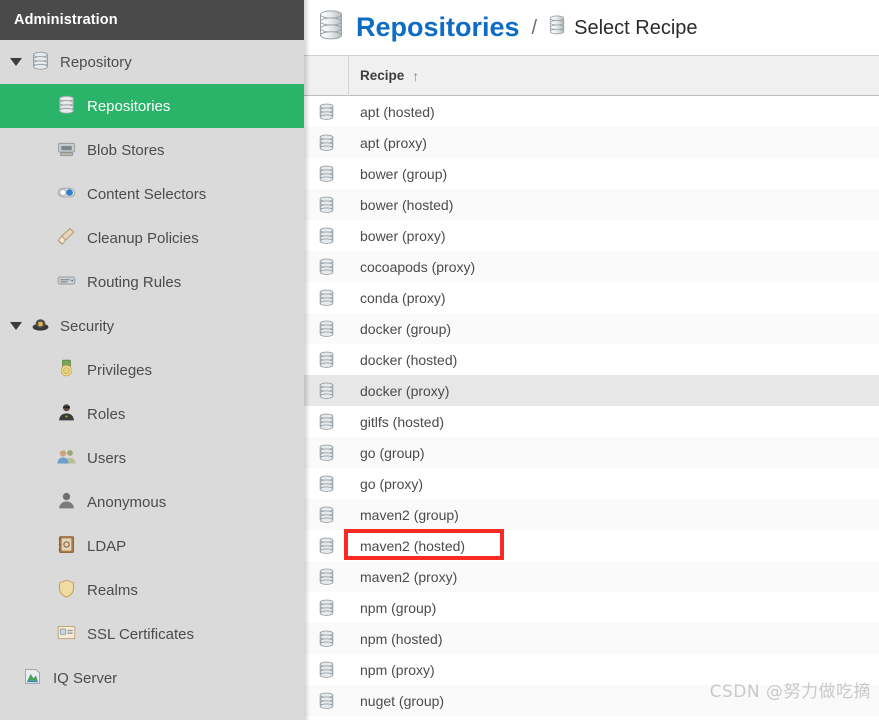 The width and height of the screenshot is (879, 720). What do you see at coordinates (413, 545) in the screenshot?
I see `recipe-cell: maven2 (hosted)` at bounding box center [413, 545].